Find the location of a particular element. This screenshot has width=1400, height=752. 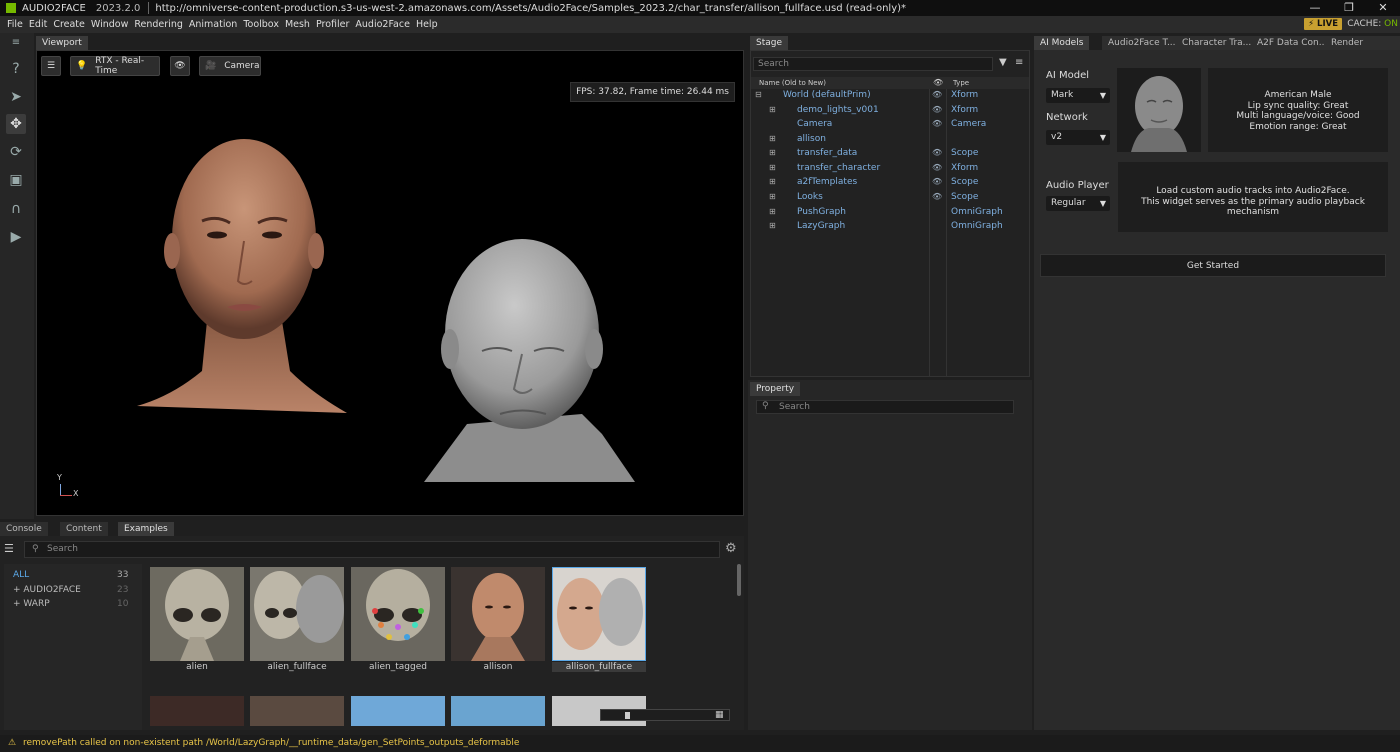

settings-gear-icon: ⚙ is located at coordinates (731, 548).